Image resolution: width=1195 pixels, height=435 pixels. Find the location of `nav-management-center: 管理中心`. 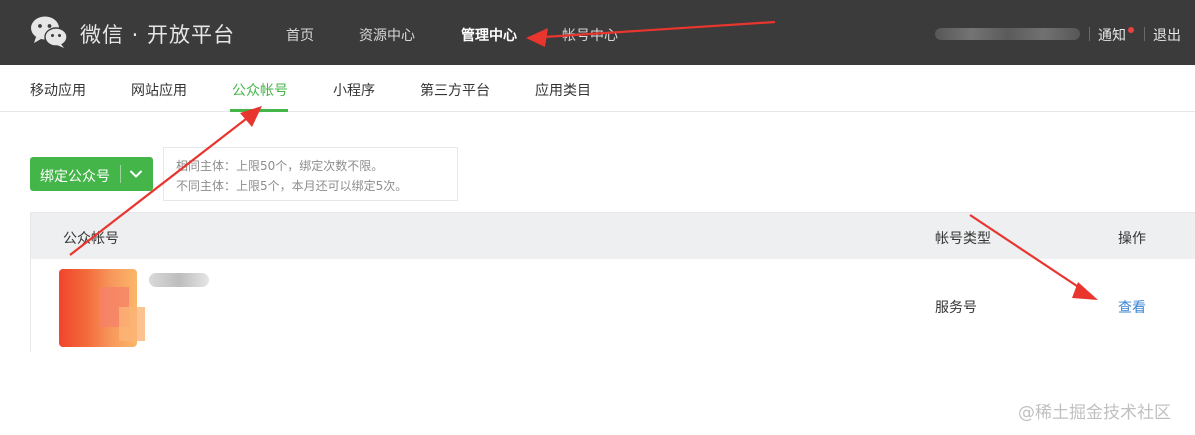

nav-management-center: 管理中心 is located at coordinates (489, 35).